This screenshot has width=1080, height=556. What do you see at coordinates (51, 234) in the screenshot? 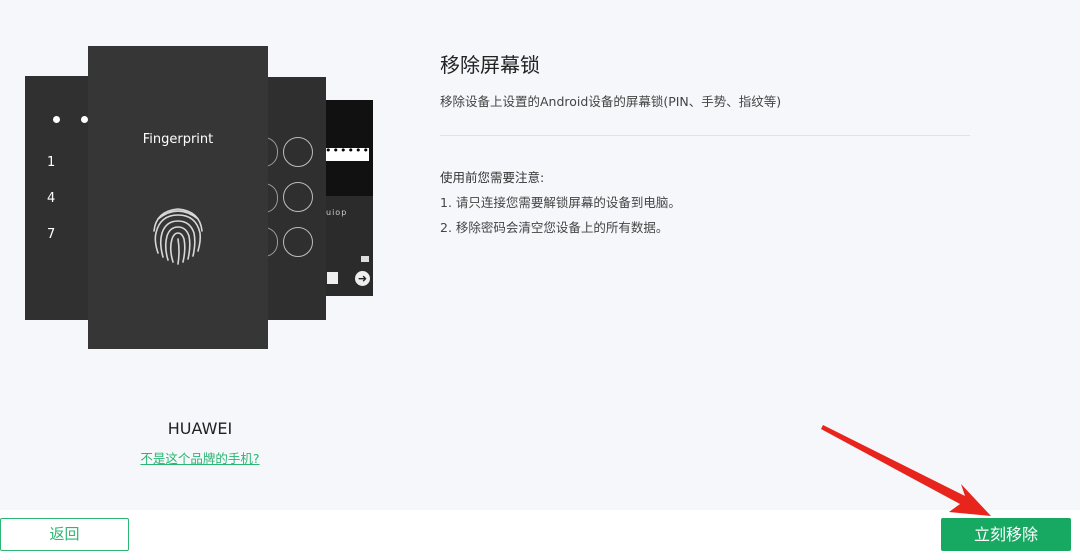
I see `keypad-digit: 7` at bounding box center [51, 234].